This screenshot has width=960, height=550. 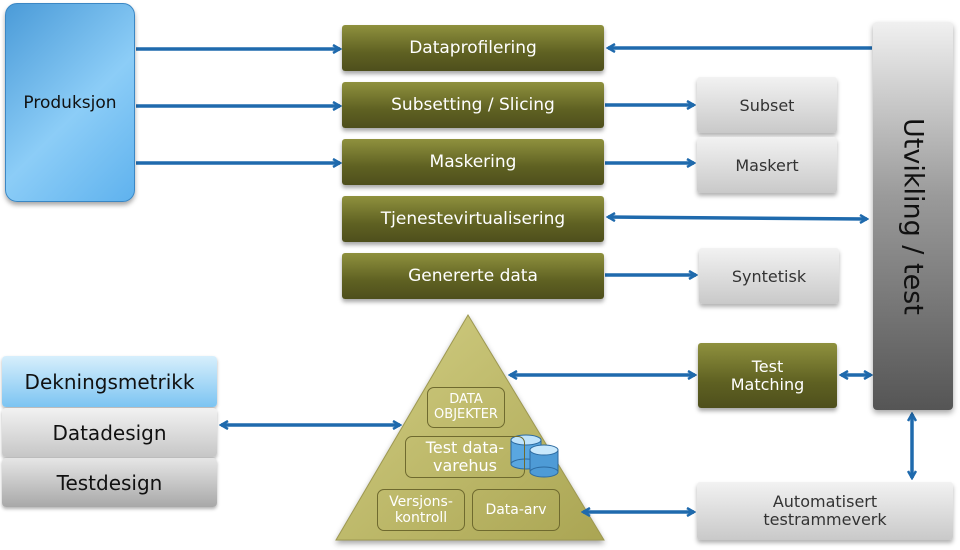 I want to click on output-box: Maskert, so click(x=767, y=165).